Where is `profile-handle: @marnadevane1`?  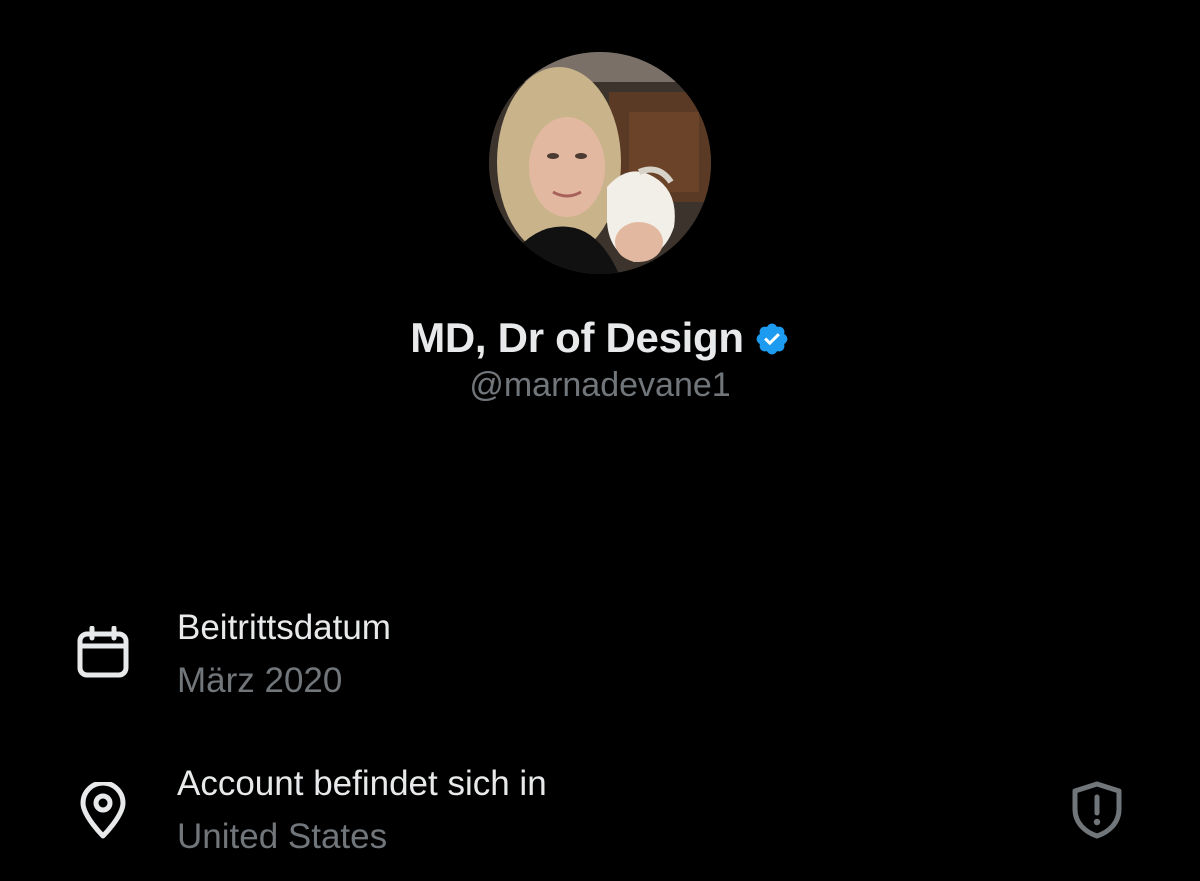 profile-handle: @marnadevane1 is located at coordinates (600, 385).